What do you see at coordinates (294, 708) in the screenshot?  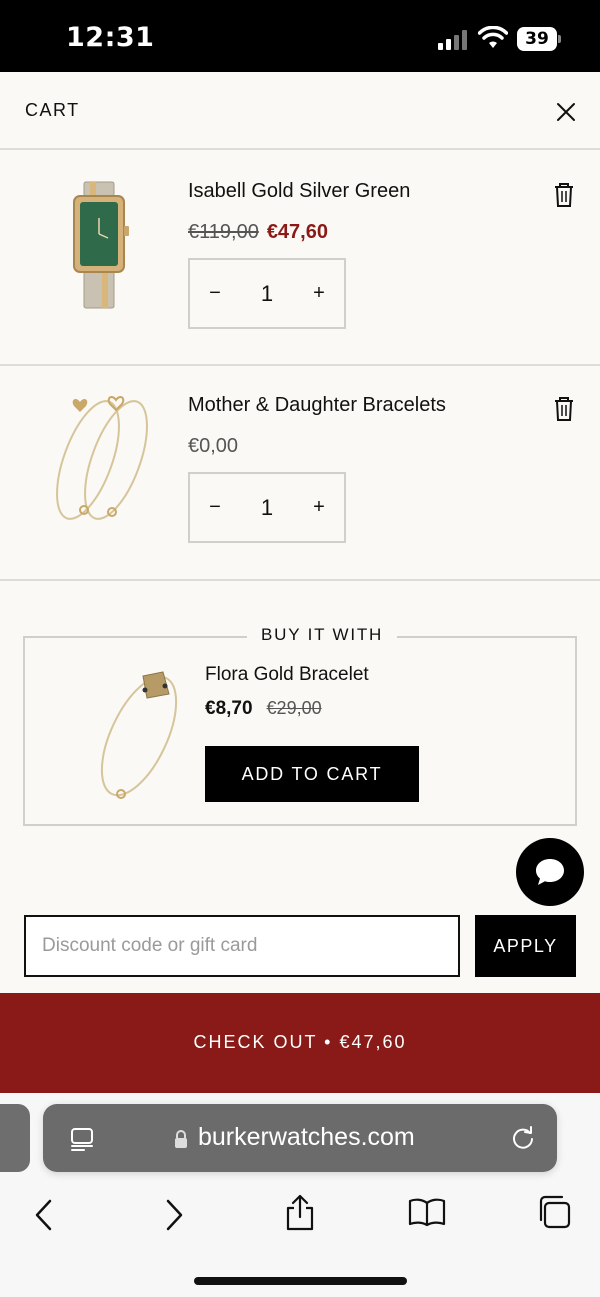 I see `upsell-old-price: €29,00` at bounding box center [294, 708].